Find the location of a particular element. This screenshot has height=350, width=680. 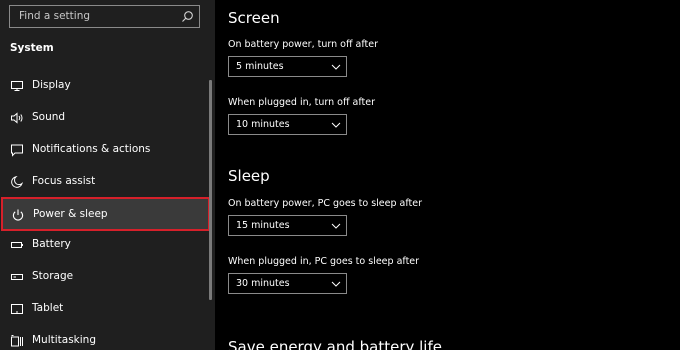

sidebar-item-focus-assist: Focus assist is located at coordinates (105, 182).